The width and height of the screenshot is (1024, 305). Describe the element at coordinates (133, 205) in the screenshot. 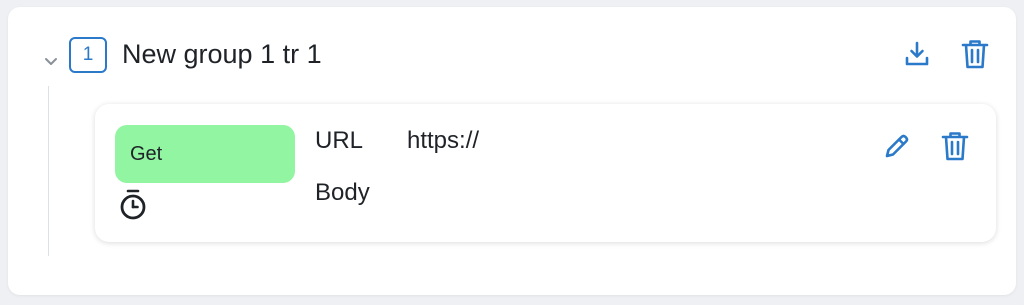

I see `stopwatch-icon` at that location.